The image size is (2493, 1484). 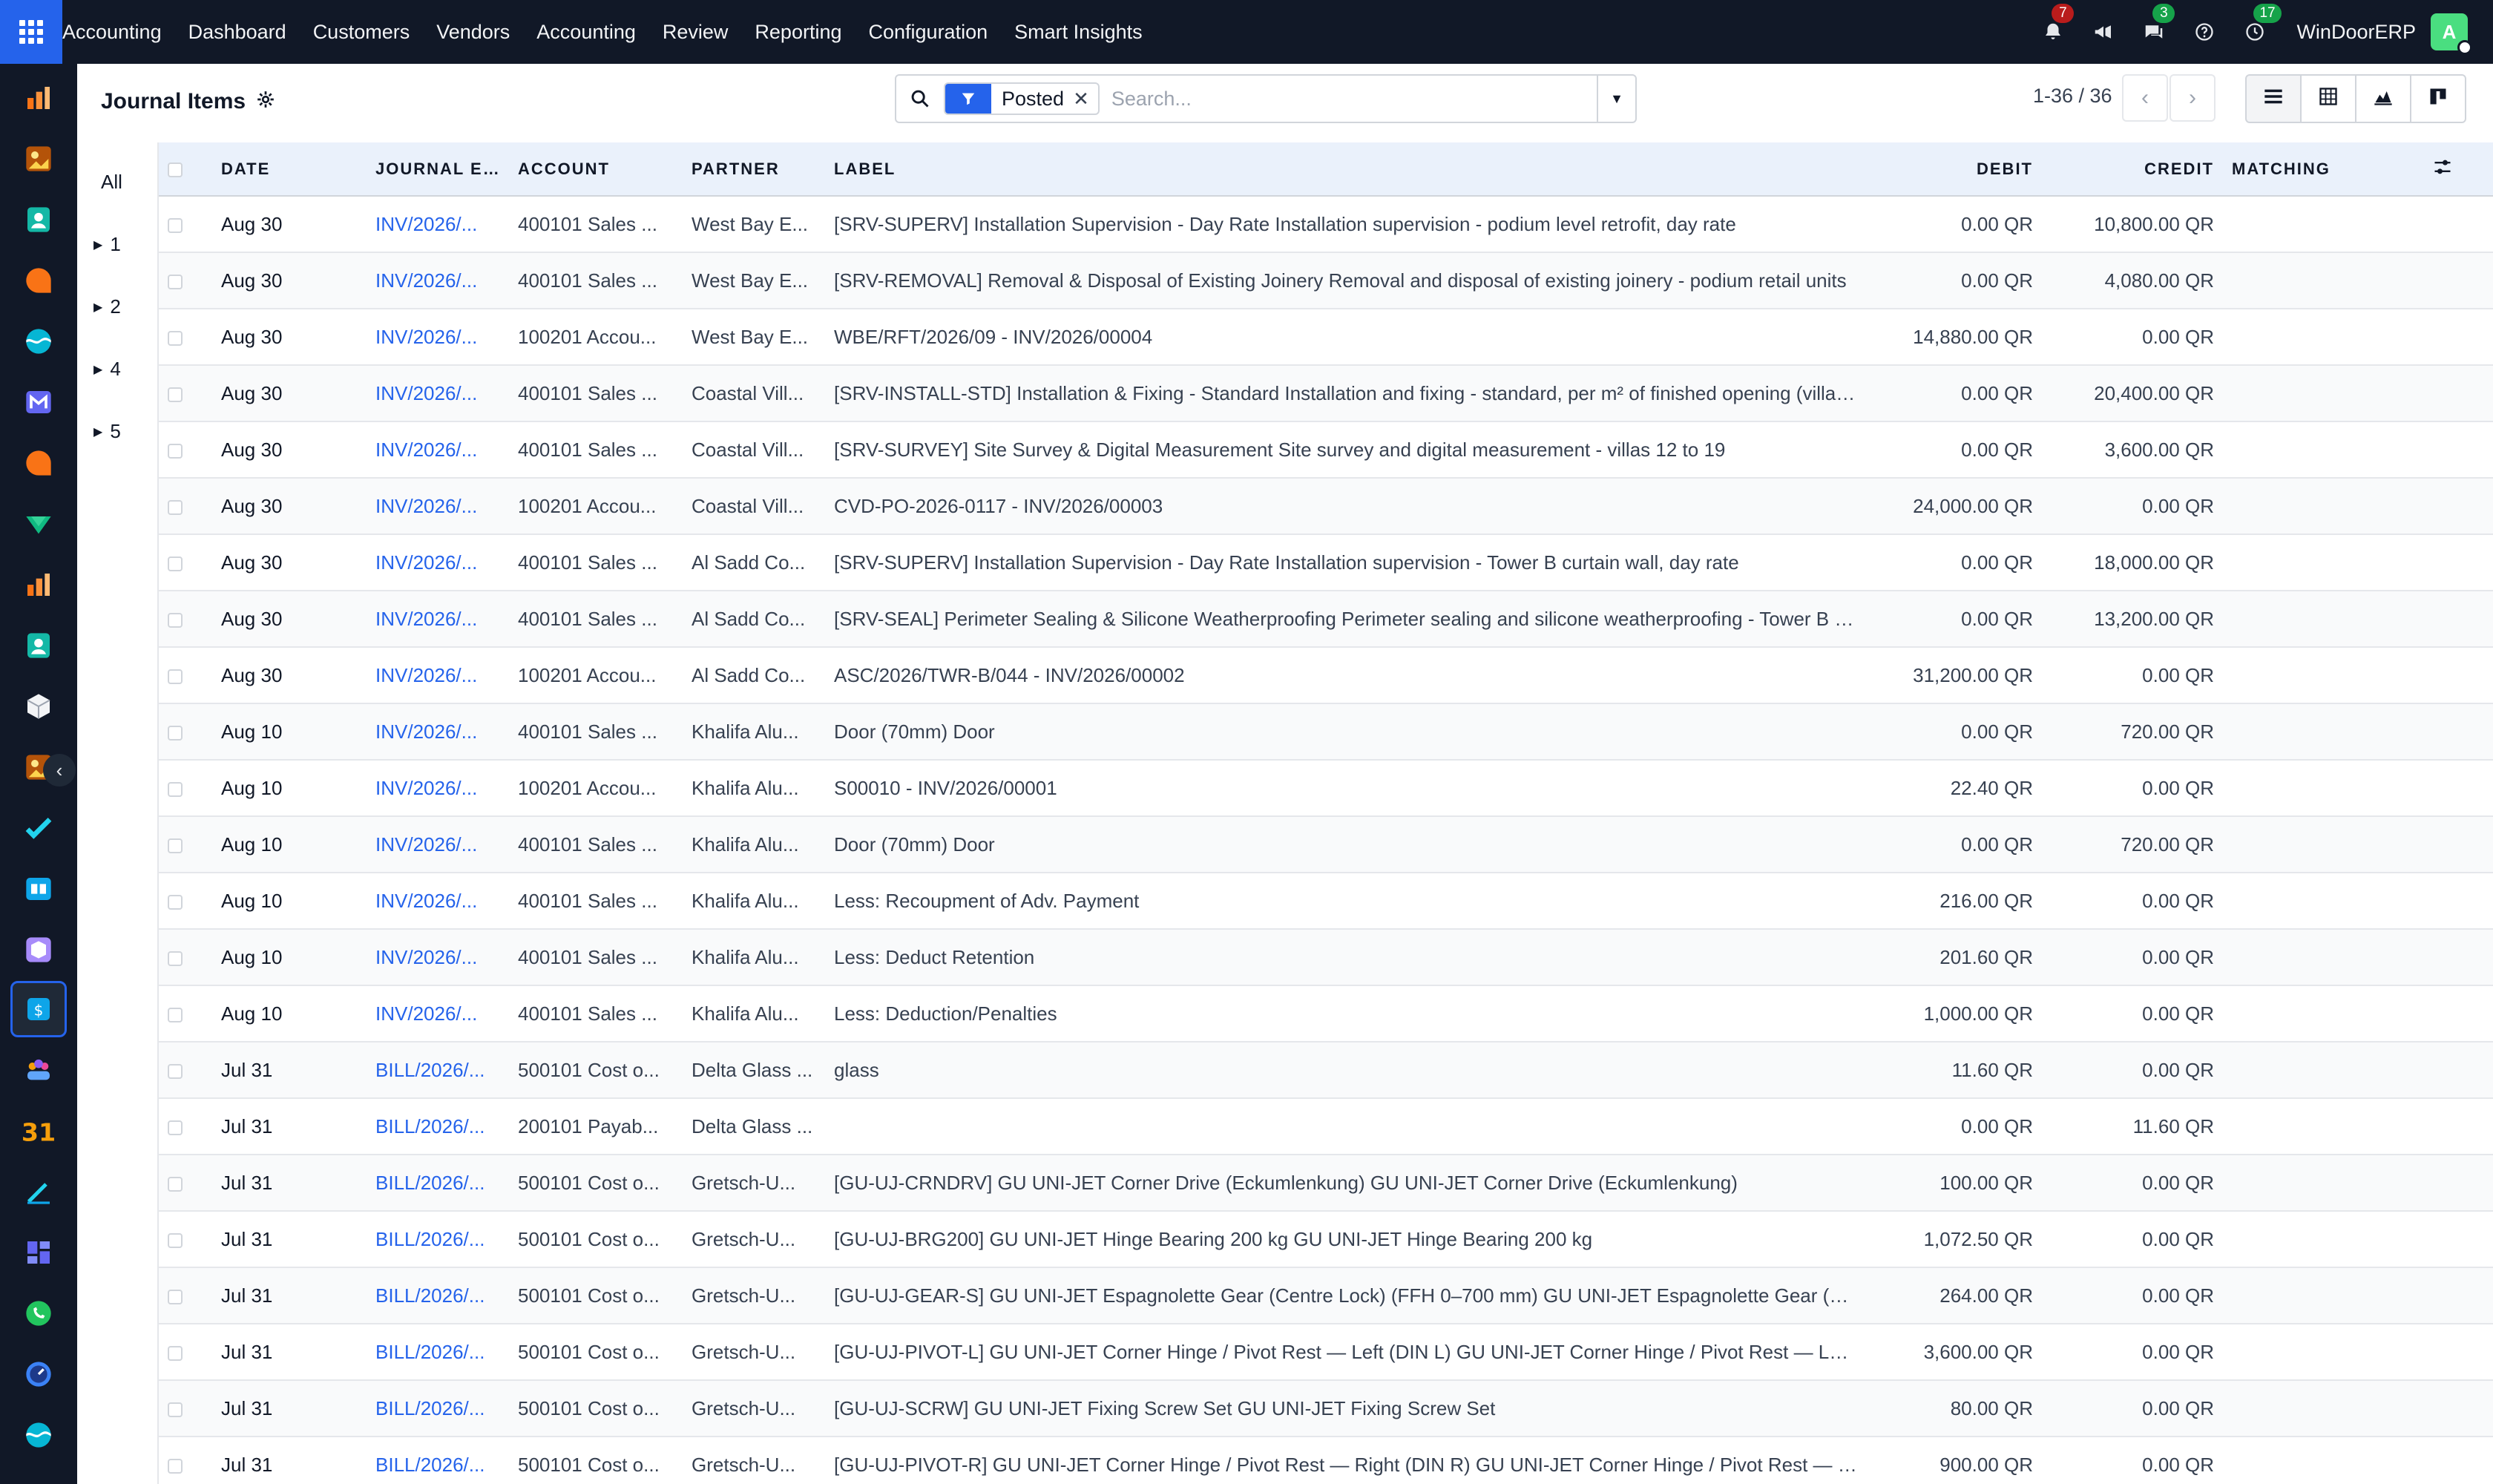 What do you see at coordinates (2323, 169) in the screenshot?
I see `column-matching: MATCHING` at bounding box center [2323, 169].